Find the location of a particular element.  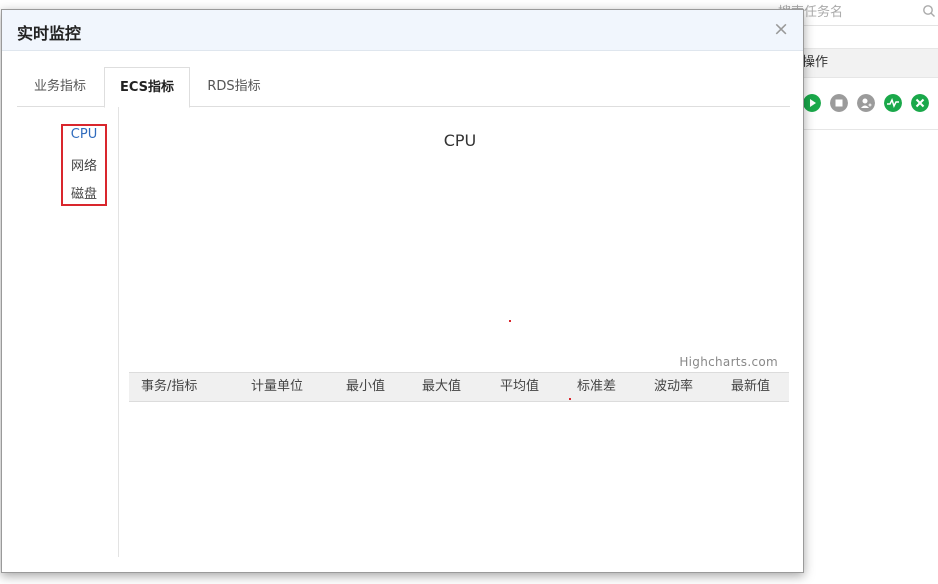

tab-ecs-metrics: ECS指标 is located at coordinates (147, 87).